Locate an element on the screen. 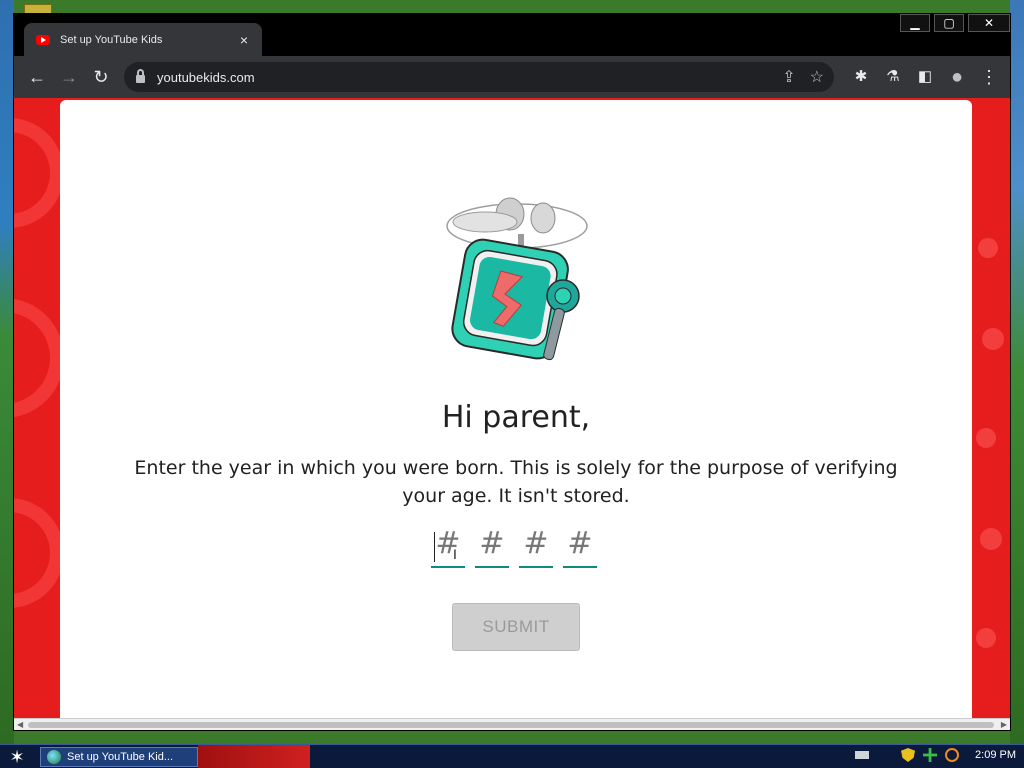 Image resolution: width=1024 pixels, height=768 pixels. share-icon: ⇪ is located at coordinates (788, 77).